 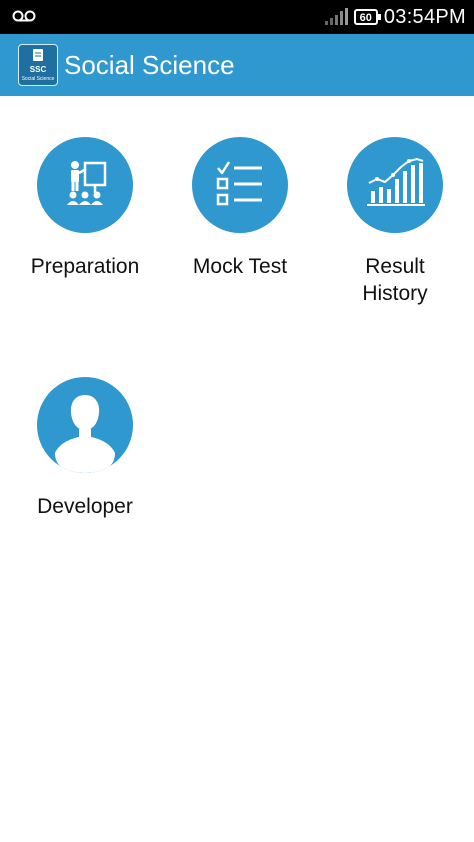 I want to click on battery-icon: 60, so click(x=367, y=17).